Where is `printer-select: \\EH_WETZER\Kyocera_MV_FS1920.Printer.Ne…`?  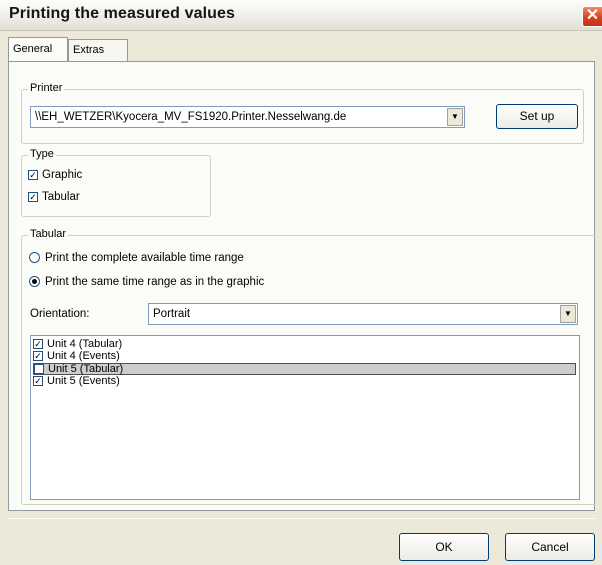
printer-select: \\EH_WETZER\Kyocera_MV_FS1920.Printer.Ne… is located at coordinates (247, 117).